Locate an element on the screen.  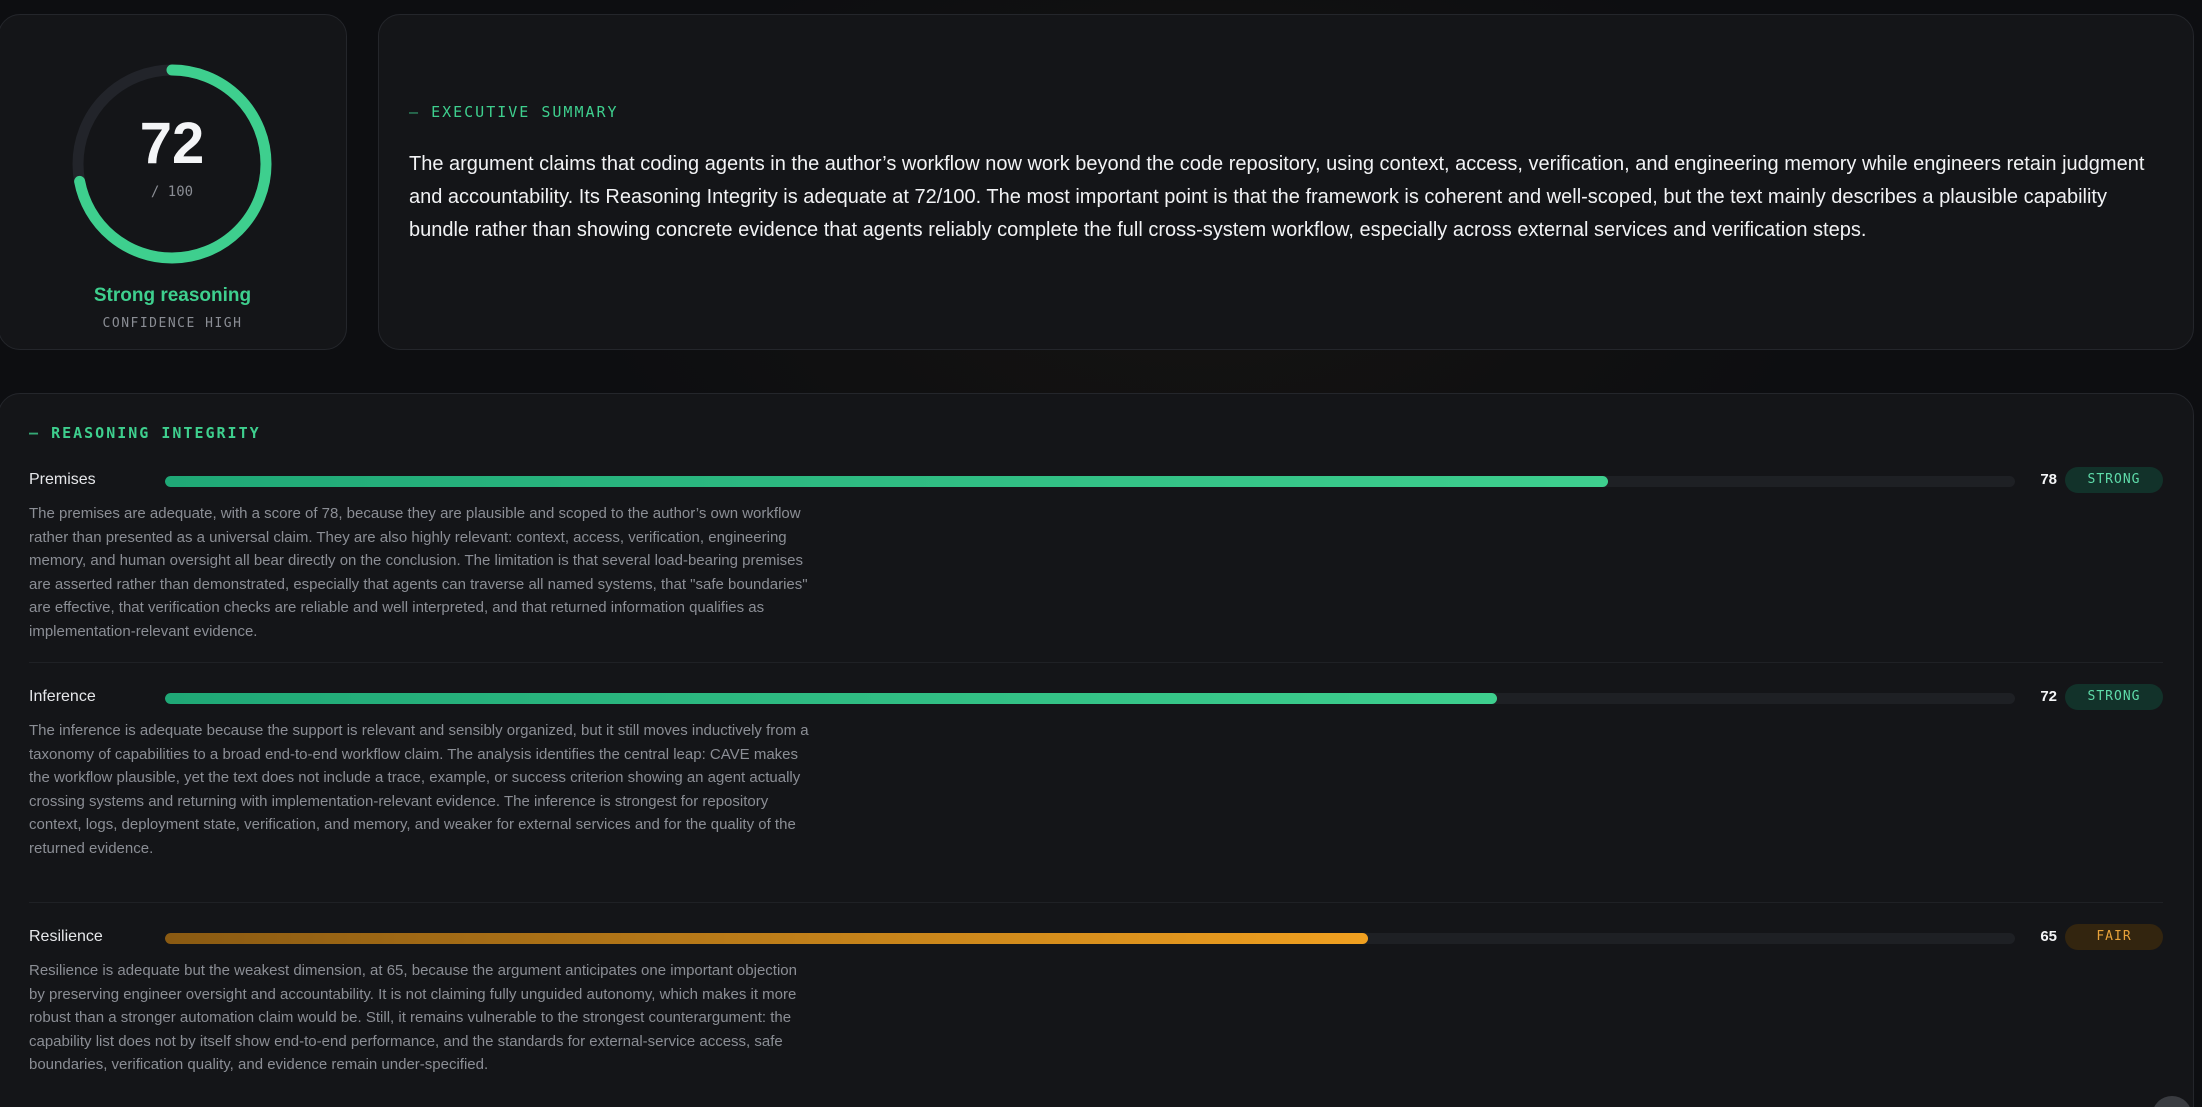
dimension-score: 78 is located at coordinates (2048, 479).